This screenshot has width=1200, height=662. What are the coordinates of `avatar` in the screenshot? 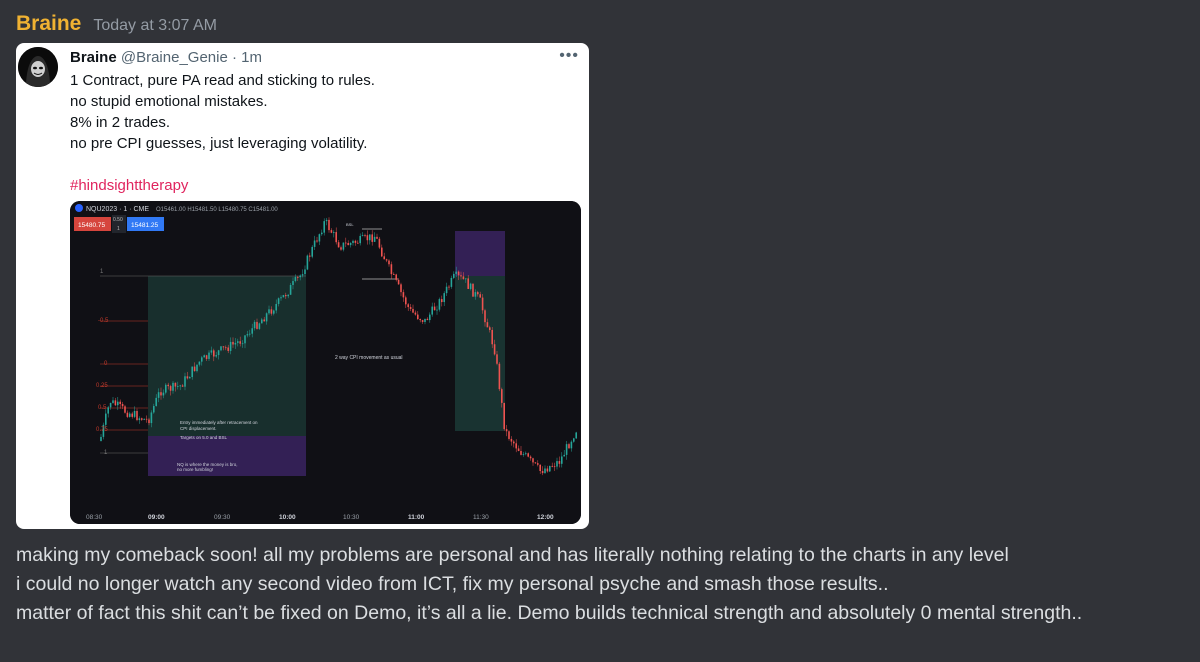 It's located at (38, 67).